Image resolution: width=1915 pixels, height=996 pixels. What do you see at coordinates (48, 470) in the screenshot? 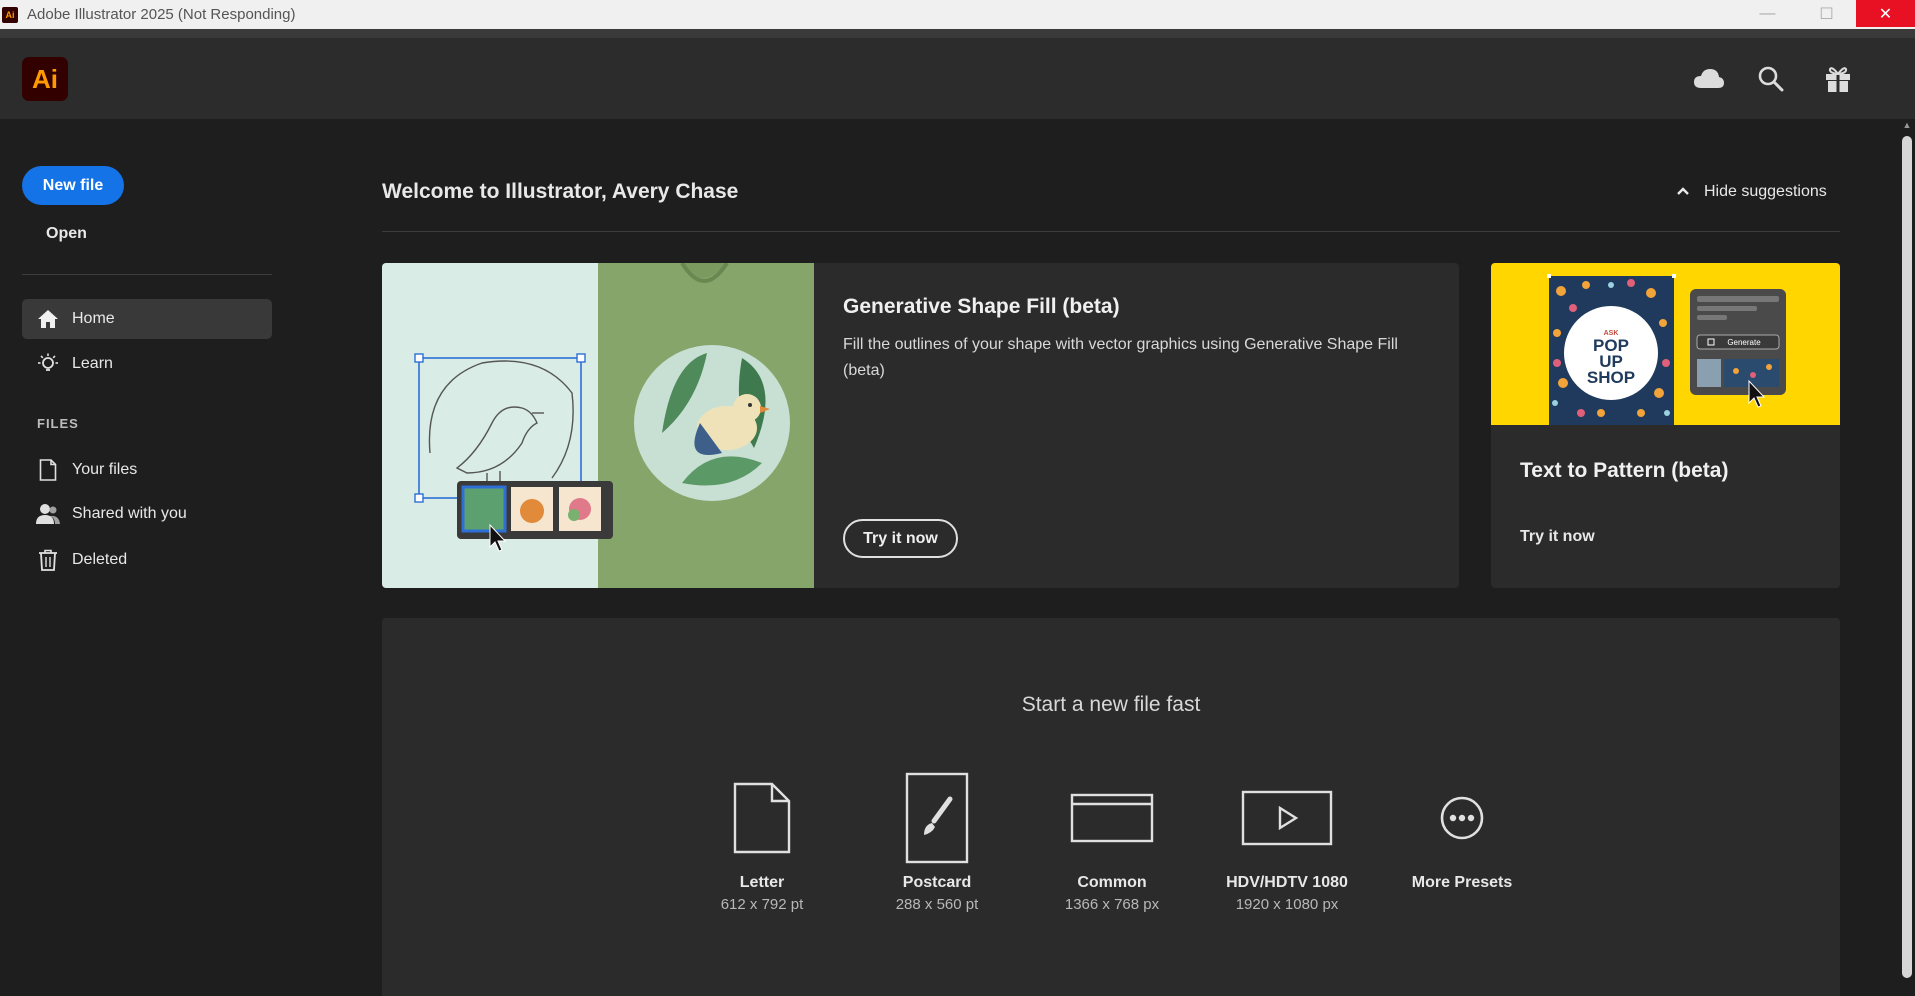
I see `document-icon` at bounding box center [48, 470].